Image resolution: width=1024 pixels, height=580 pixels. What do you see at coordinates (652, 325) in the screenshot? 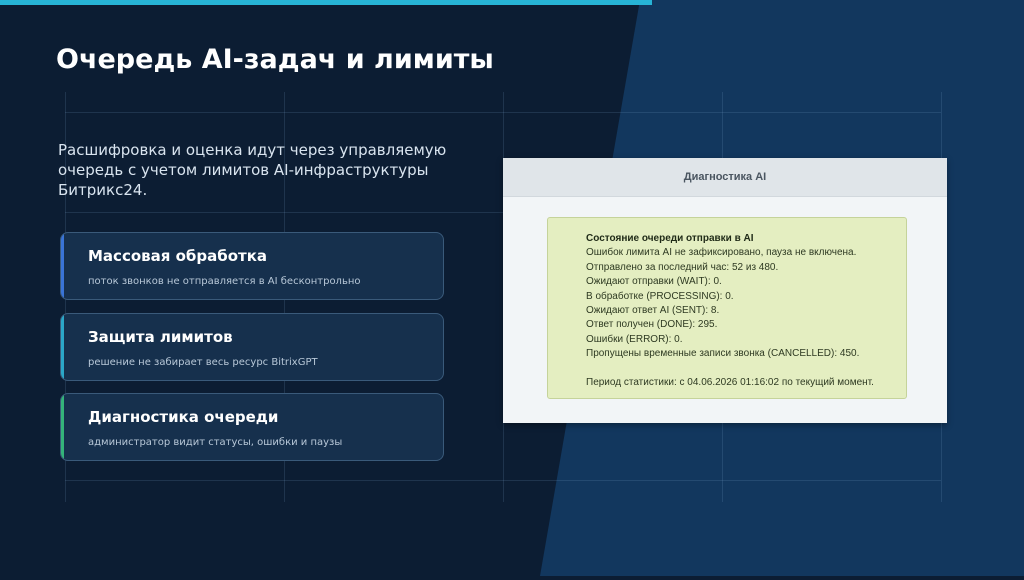
I see `status-line: Ответ получен (DONE): 295.` at bounding box center [652, 325].